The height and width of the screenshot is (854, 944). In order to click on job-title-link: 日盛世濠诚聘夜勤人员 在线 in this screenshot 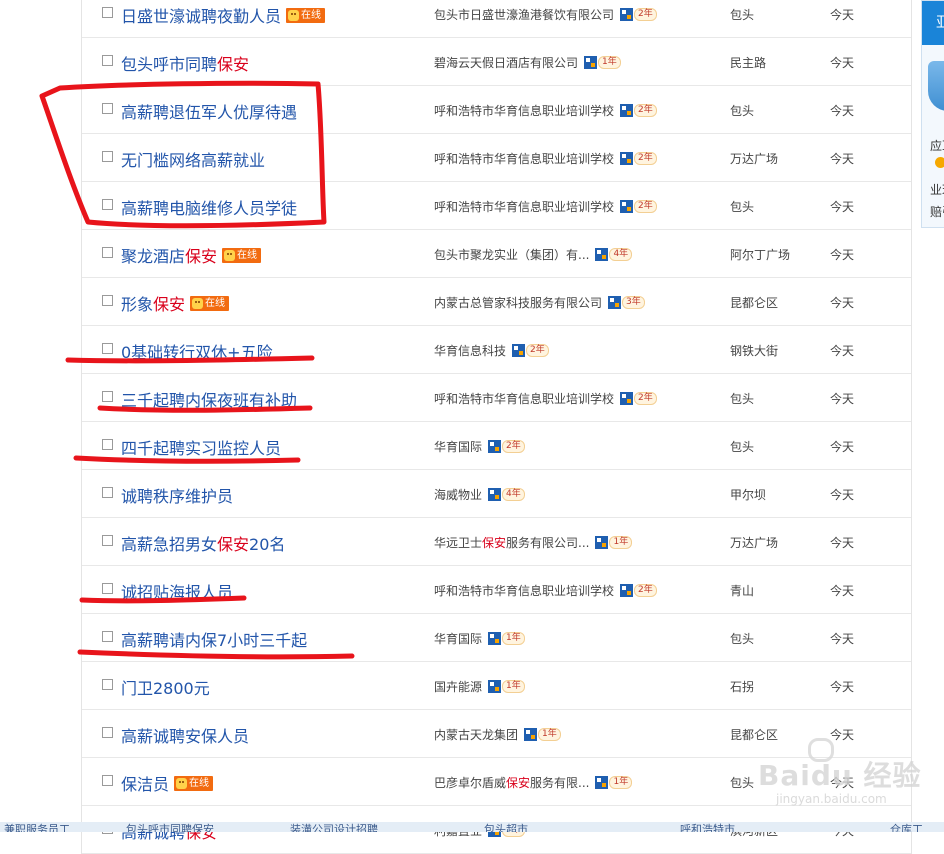, I will do `click(223, 15)`.